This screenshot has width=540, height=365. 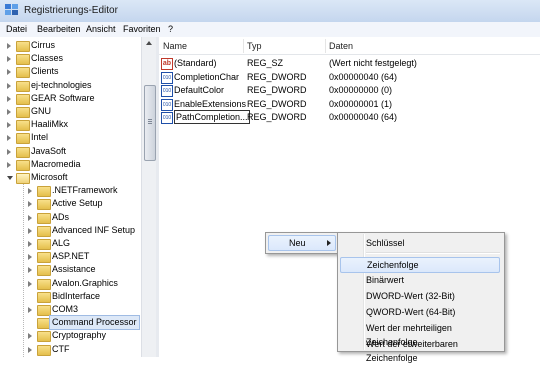 I want to click on tree-item: Macromedia, so click(x=70, y=164).